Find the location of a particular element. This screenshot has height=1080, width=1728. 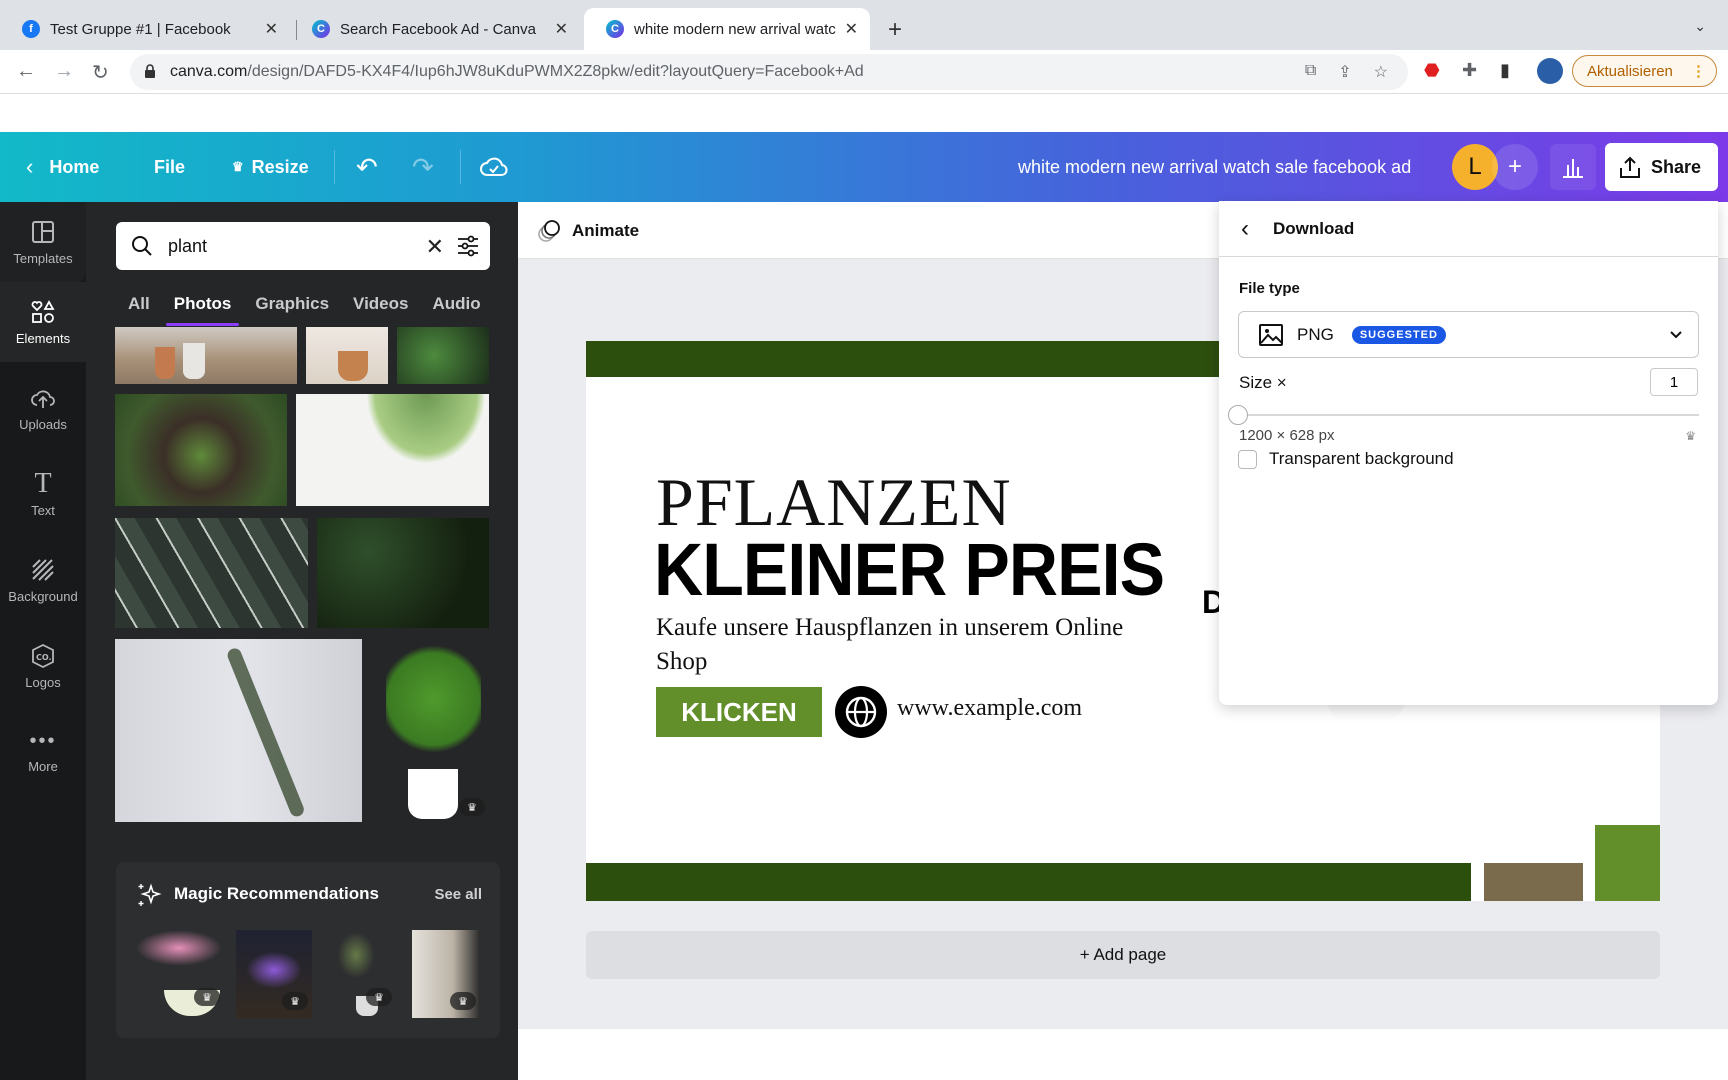

size-slider is located at coordinates (1463, 415).